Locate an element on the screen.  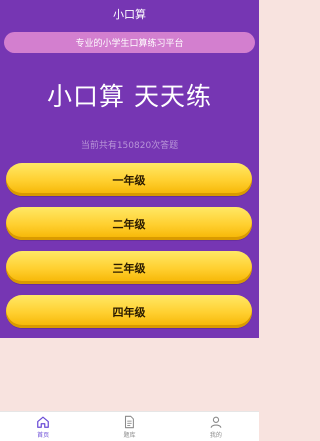
grade-2-label: 二年级 is located at coordinates (129, 224).